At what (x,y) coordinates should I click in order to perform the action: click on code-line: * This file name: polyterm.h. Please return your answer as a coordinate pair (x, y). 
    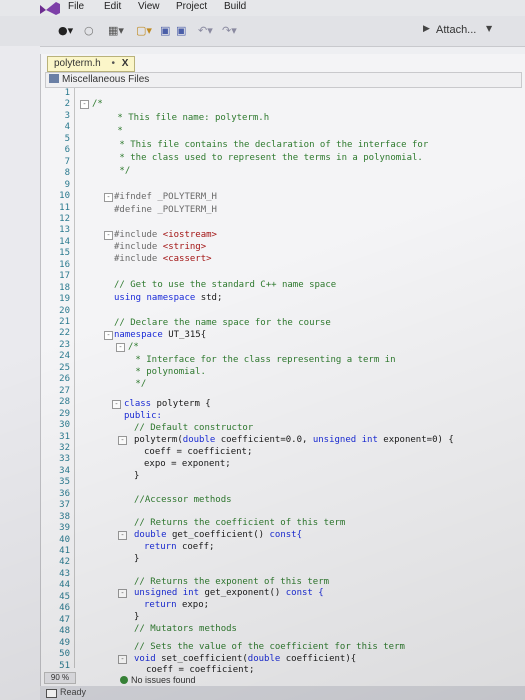
    Looking at the image, I should click on (191, 118).